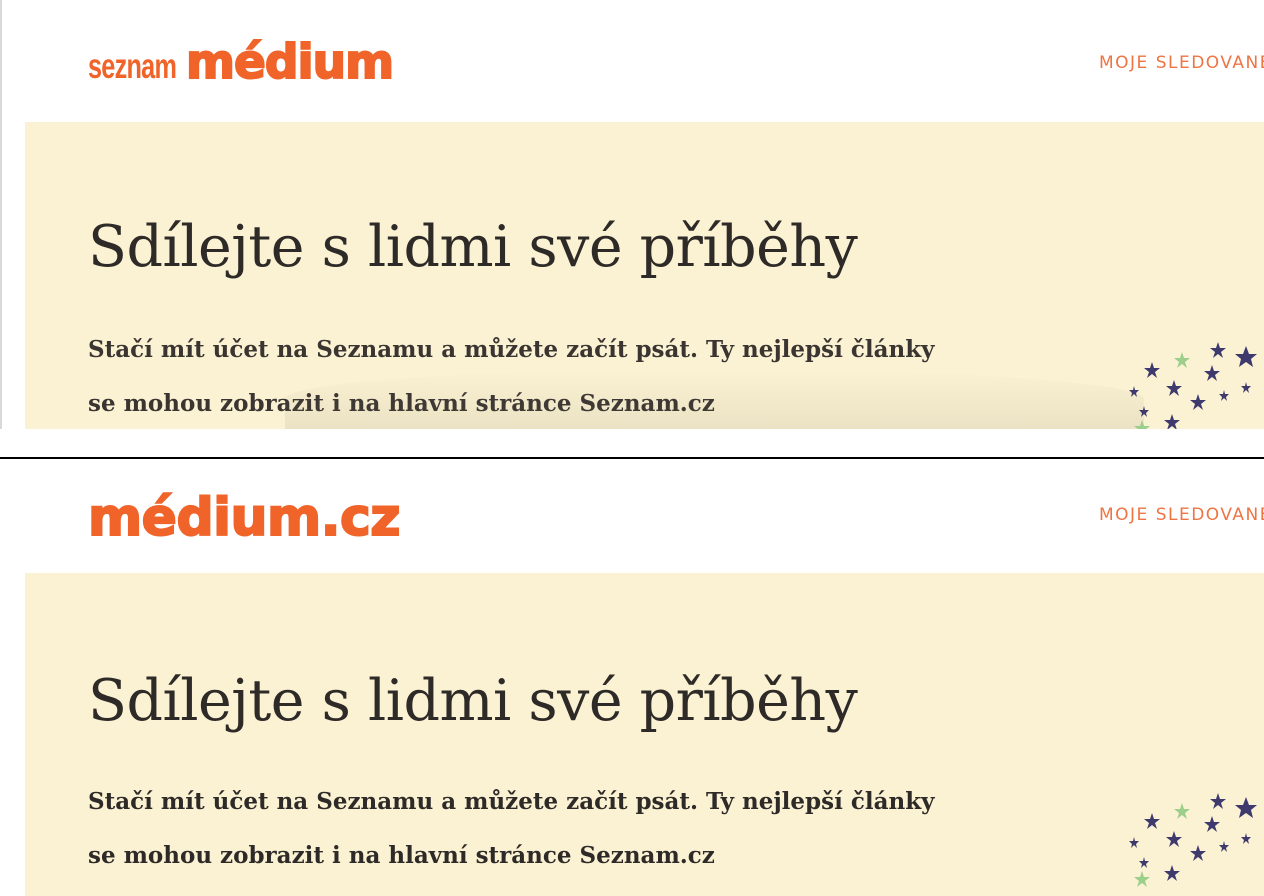 The width and height of the screenshot is (1264, 896). What do you see at coordinates (132, 66) in the screenshot?
I see `logo-seznam-text: seznam` at bounding box center [132, 66].